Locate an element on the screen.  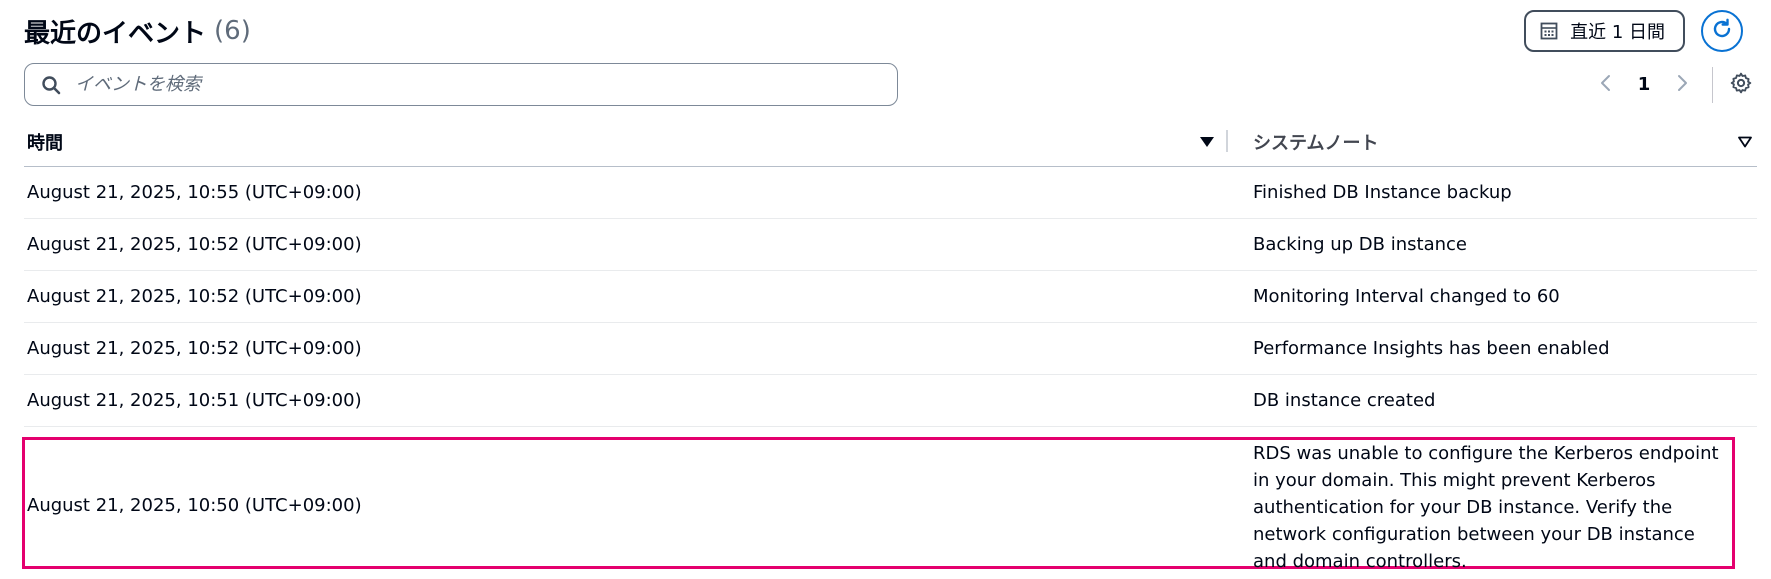
search-input is located at coordinates (455, 84).